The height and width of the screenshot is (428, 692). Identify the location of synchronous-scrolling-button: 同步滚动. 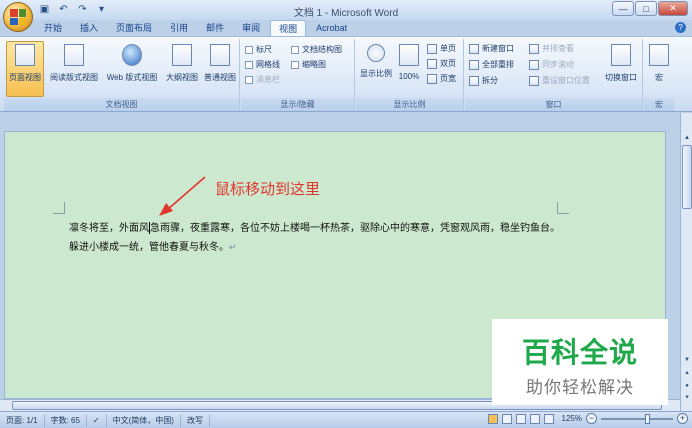
(551, 64).